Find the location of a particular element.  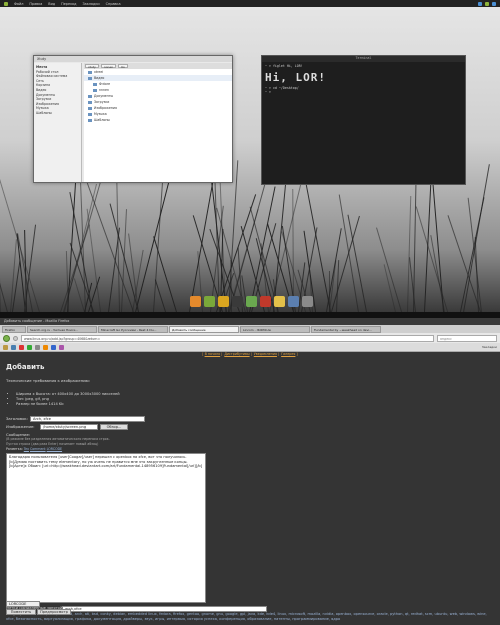

nav-link: Галерея is located at coordinates (288, 354).